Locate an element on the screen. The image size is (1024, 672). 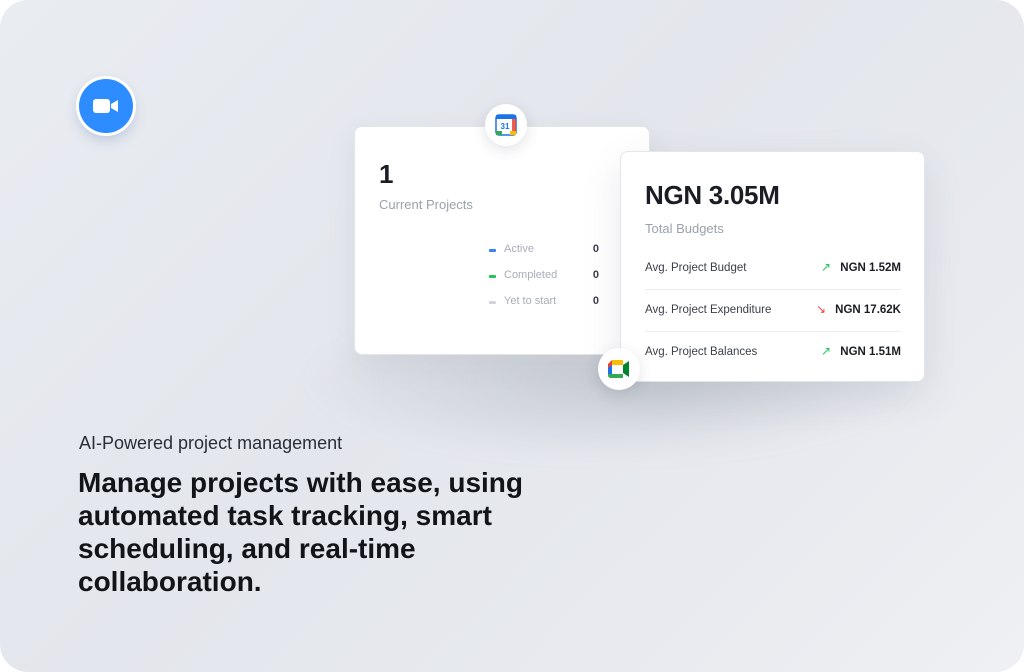
legend-label: Yet to start is located at coordinates (530, 301).